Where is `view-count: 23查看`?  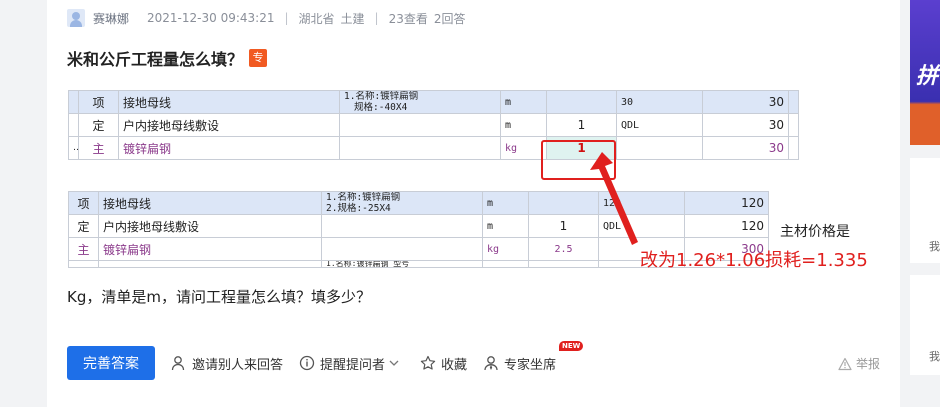
view-count: 23查看 is located at coordinates (408, 18).